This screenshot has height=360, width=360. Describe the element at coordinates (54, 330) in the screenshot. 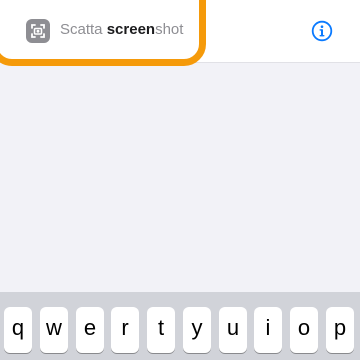

I see `key-w: w` at that location.